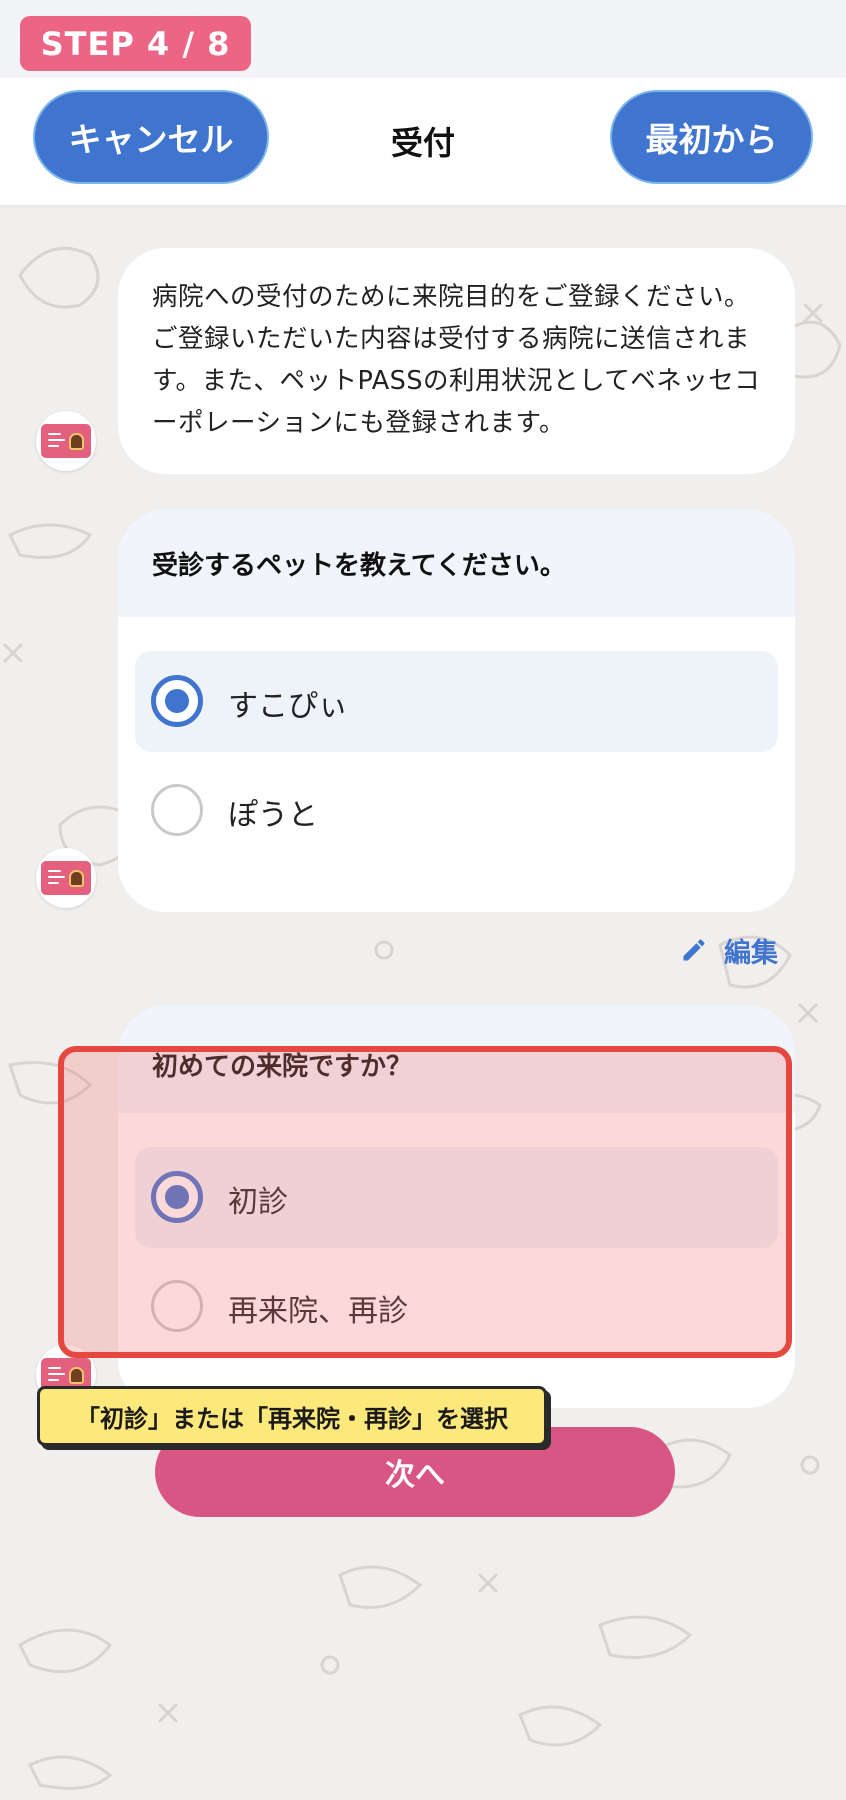  I want to click on radio-unselected-icon, so click(177, 810).